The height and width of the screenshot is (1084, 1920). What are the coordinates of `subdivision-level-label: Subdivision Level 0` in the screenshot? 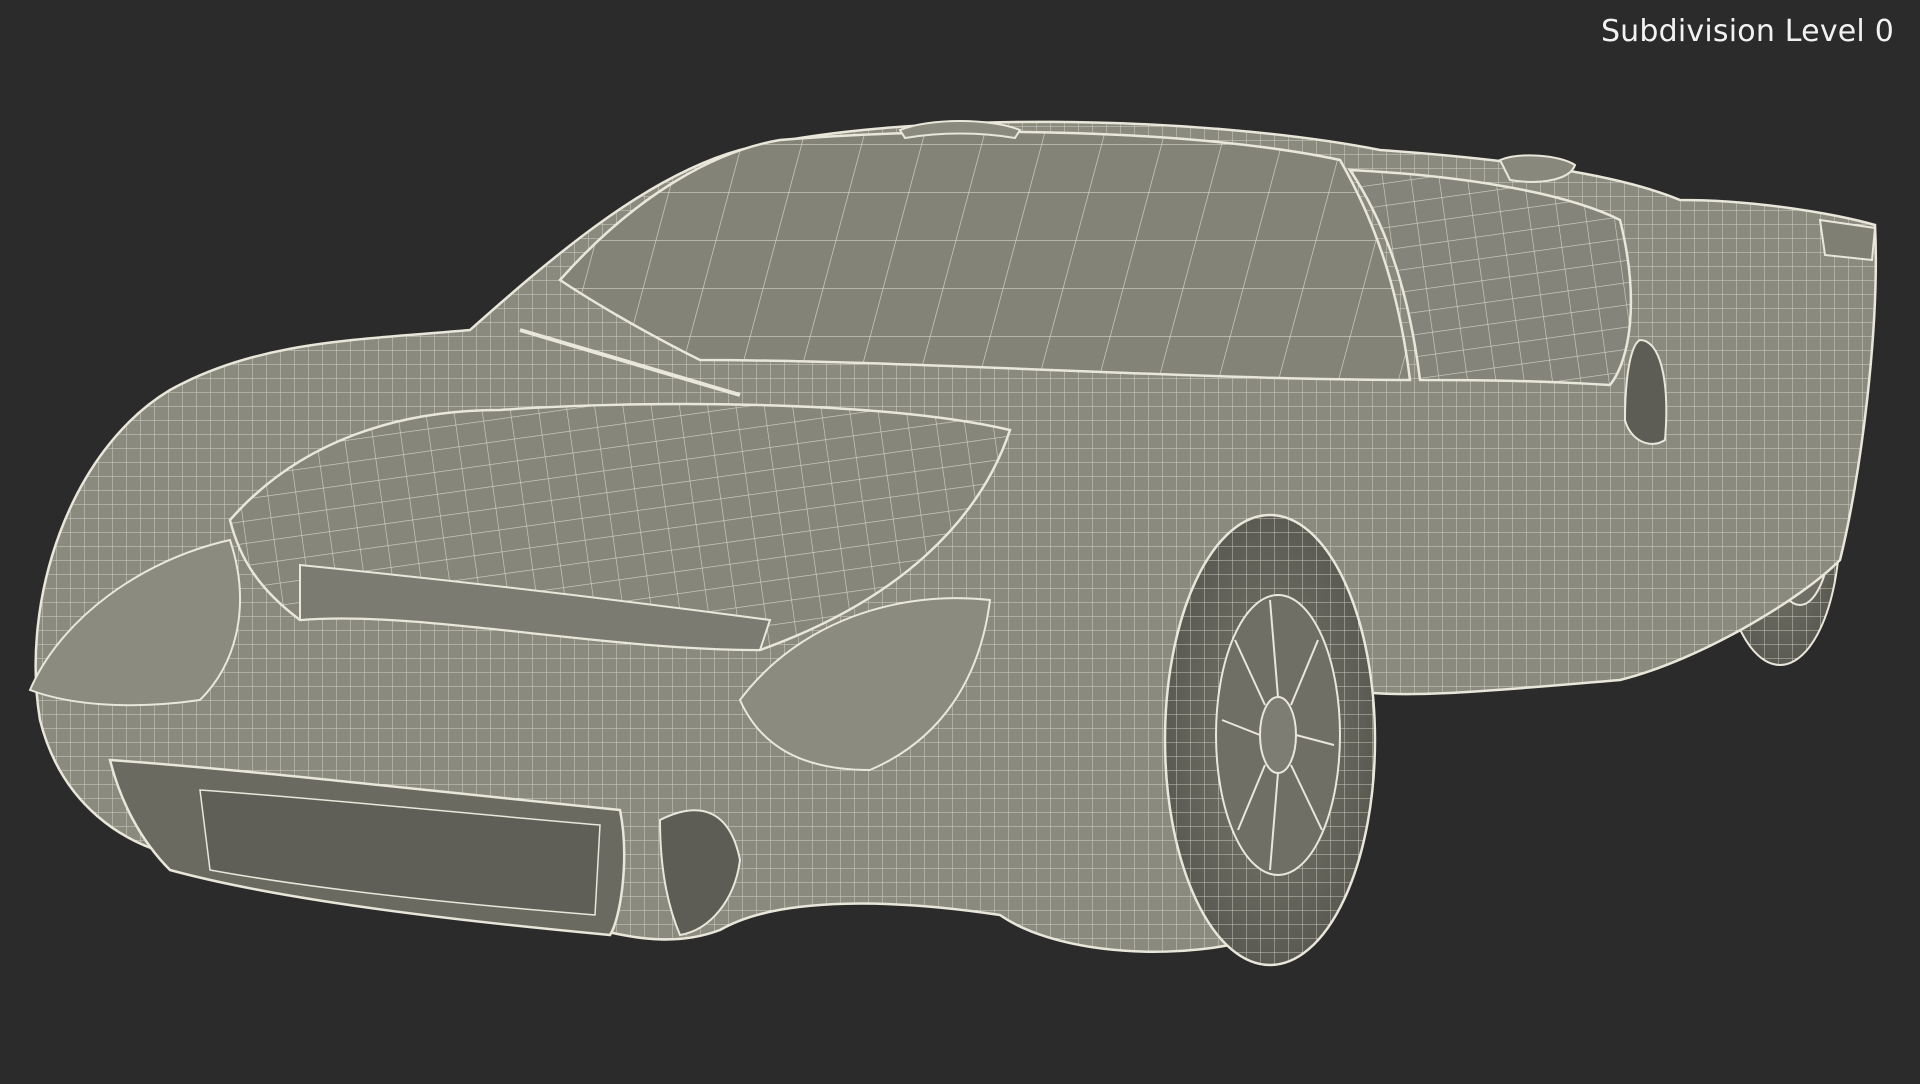 It's located at (1747, 31).